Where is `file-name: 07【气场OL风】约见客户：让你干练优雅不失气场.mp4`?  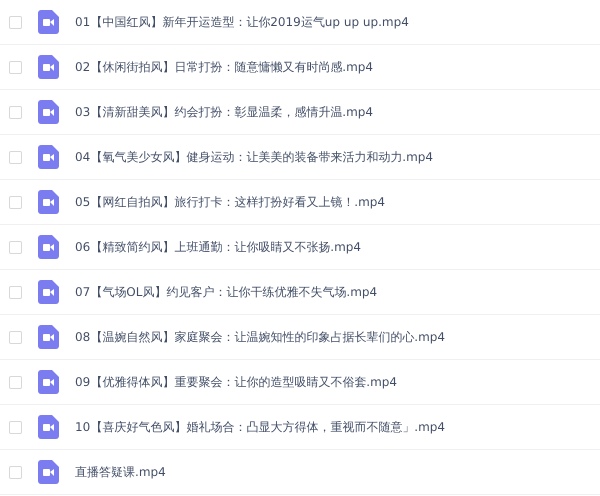 file-name: 07【气场OL风】约见客户：让你干练优雅不失气场.mp4 is located at coordinates (226, 292).